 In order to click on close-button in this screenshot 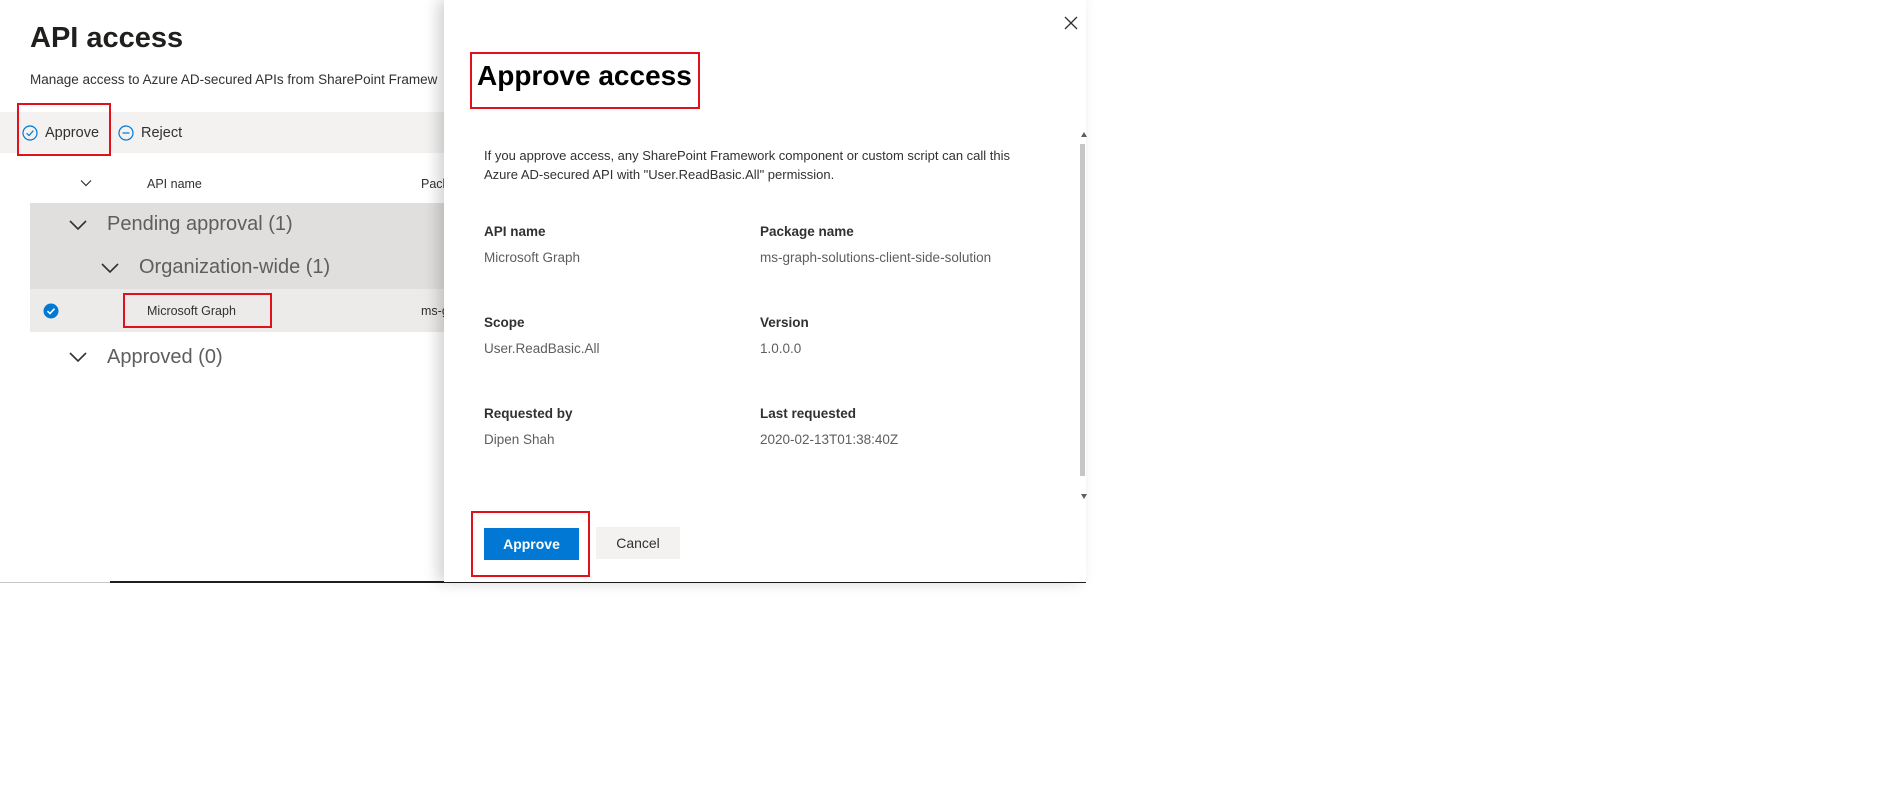, I will do `click(1071, 23)`.